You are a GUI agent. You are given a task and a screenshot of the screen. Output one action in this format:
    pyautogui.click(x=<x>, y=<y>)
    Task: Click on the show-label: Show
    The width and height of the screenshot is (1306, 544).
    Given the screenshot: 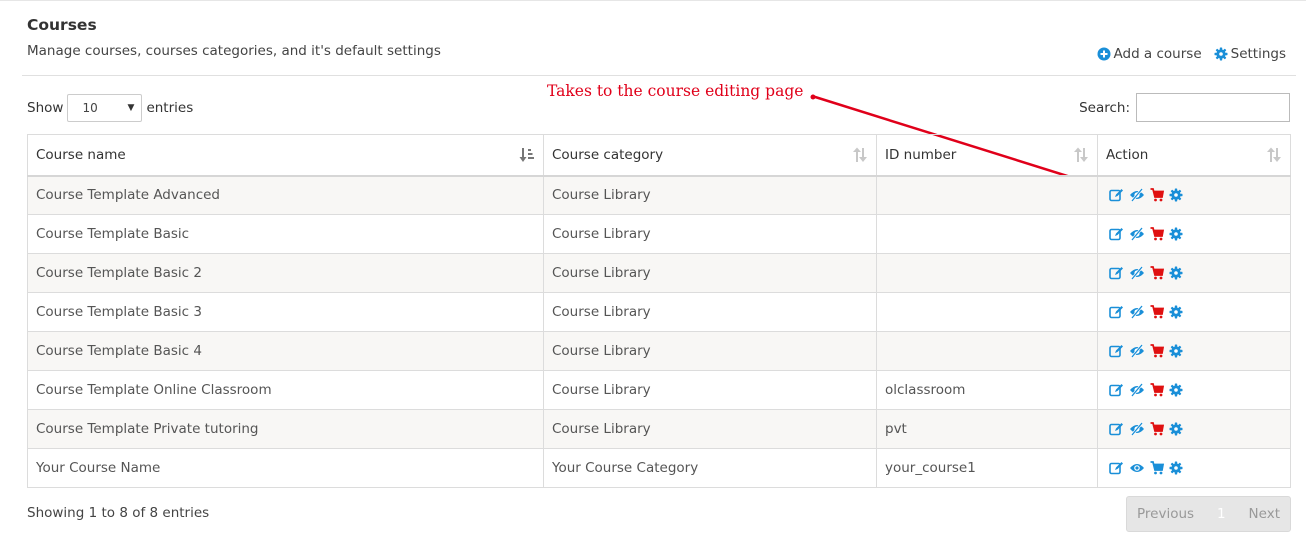 What is the action you would take?
    pyautogui.click(x=45, y=108)
    